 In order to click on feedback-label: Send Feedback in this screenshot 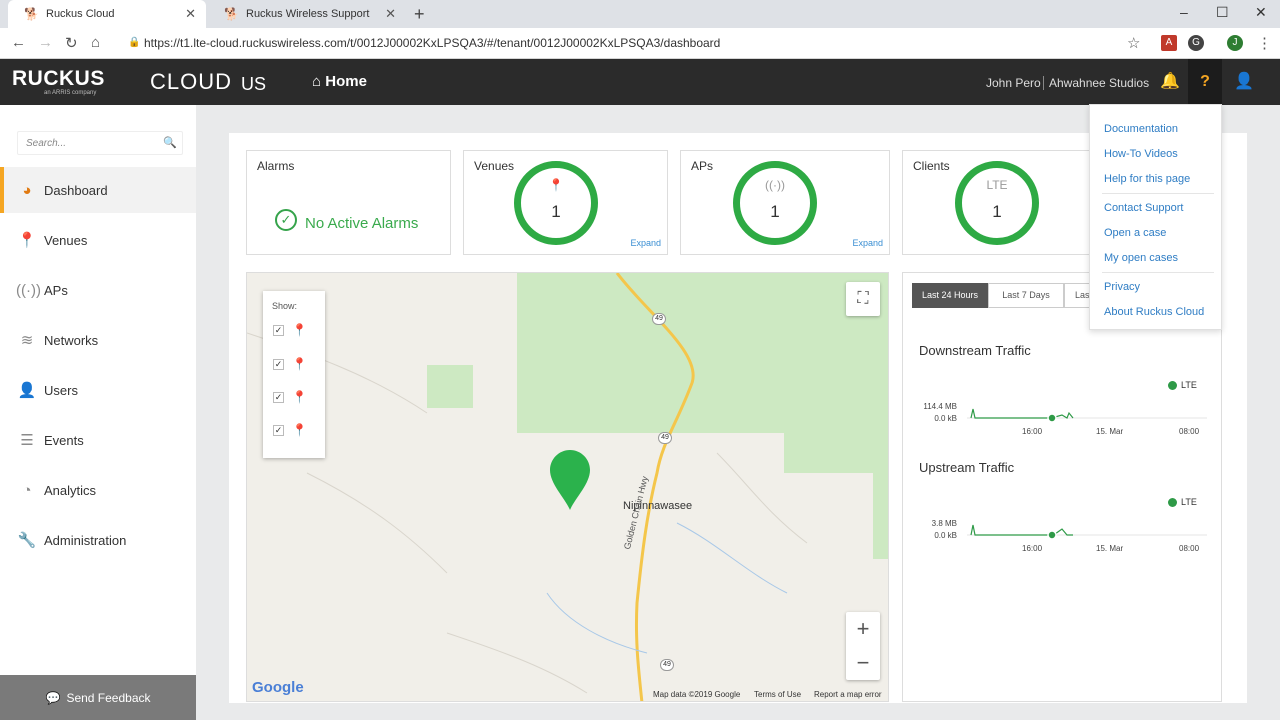, I will do `click(108, 697)`.